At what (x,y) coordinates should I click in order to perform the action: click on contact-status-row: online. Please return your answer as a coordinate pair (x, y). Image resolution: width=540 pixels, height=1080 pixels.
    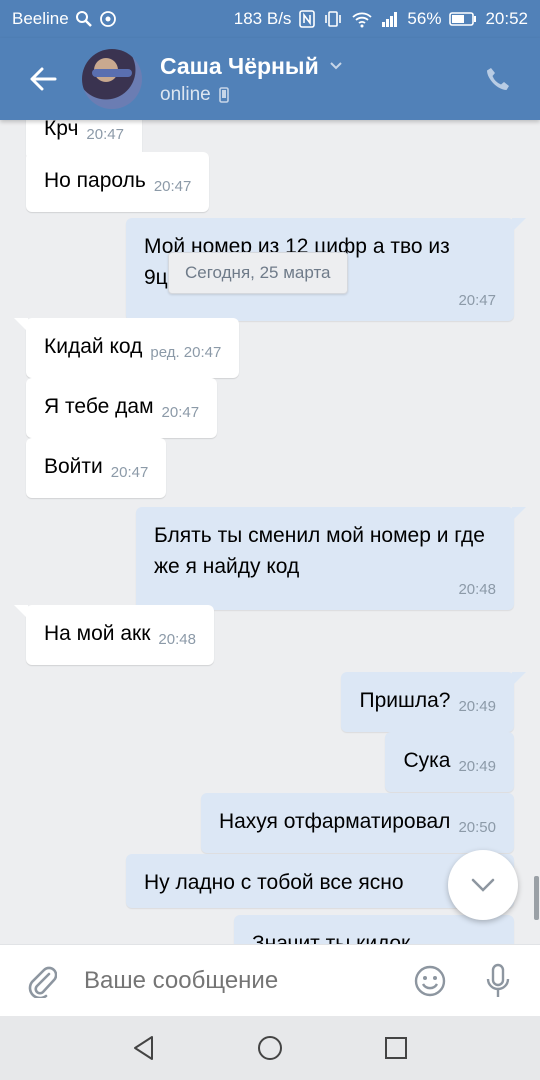
    Looking at the image, I should click on (251, 95).